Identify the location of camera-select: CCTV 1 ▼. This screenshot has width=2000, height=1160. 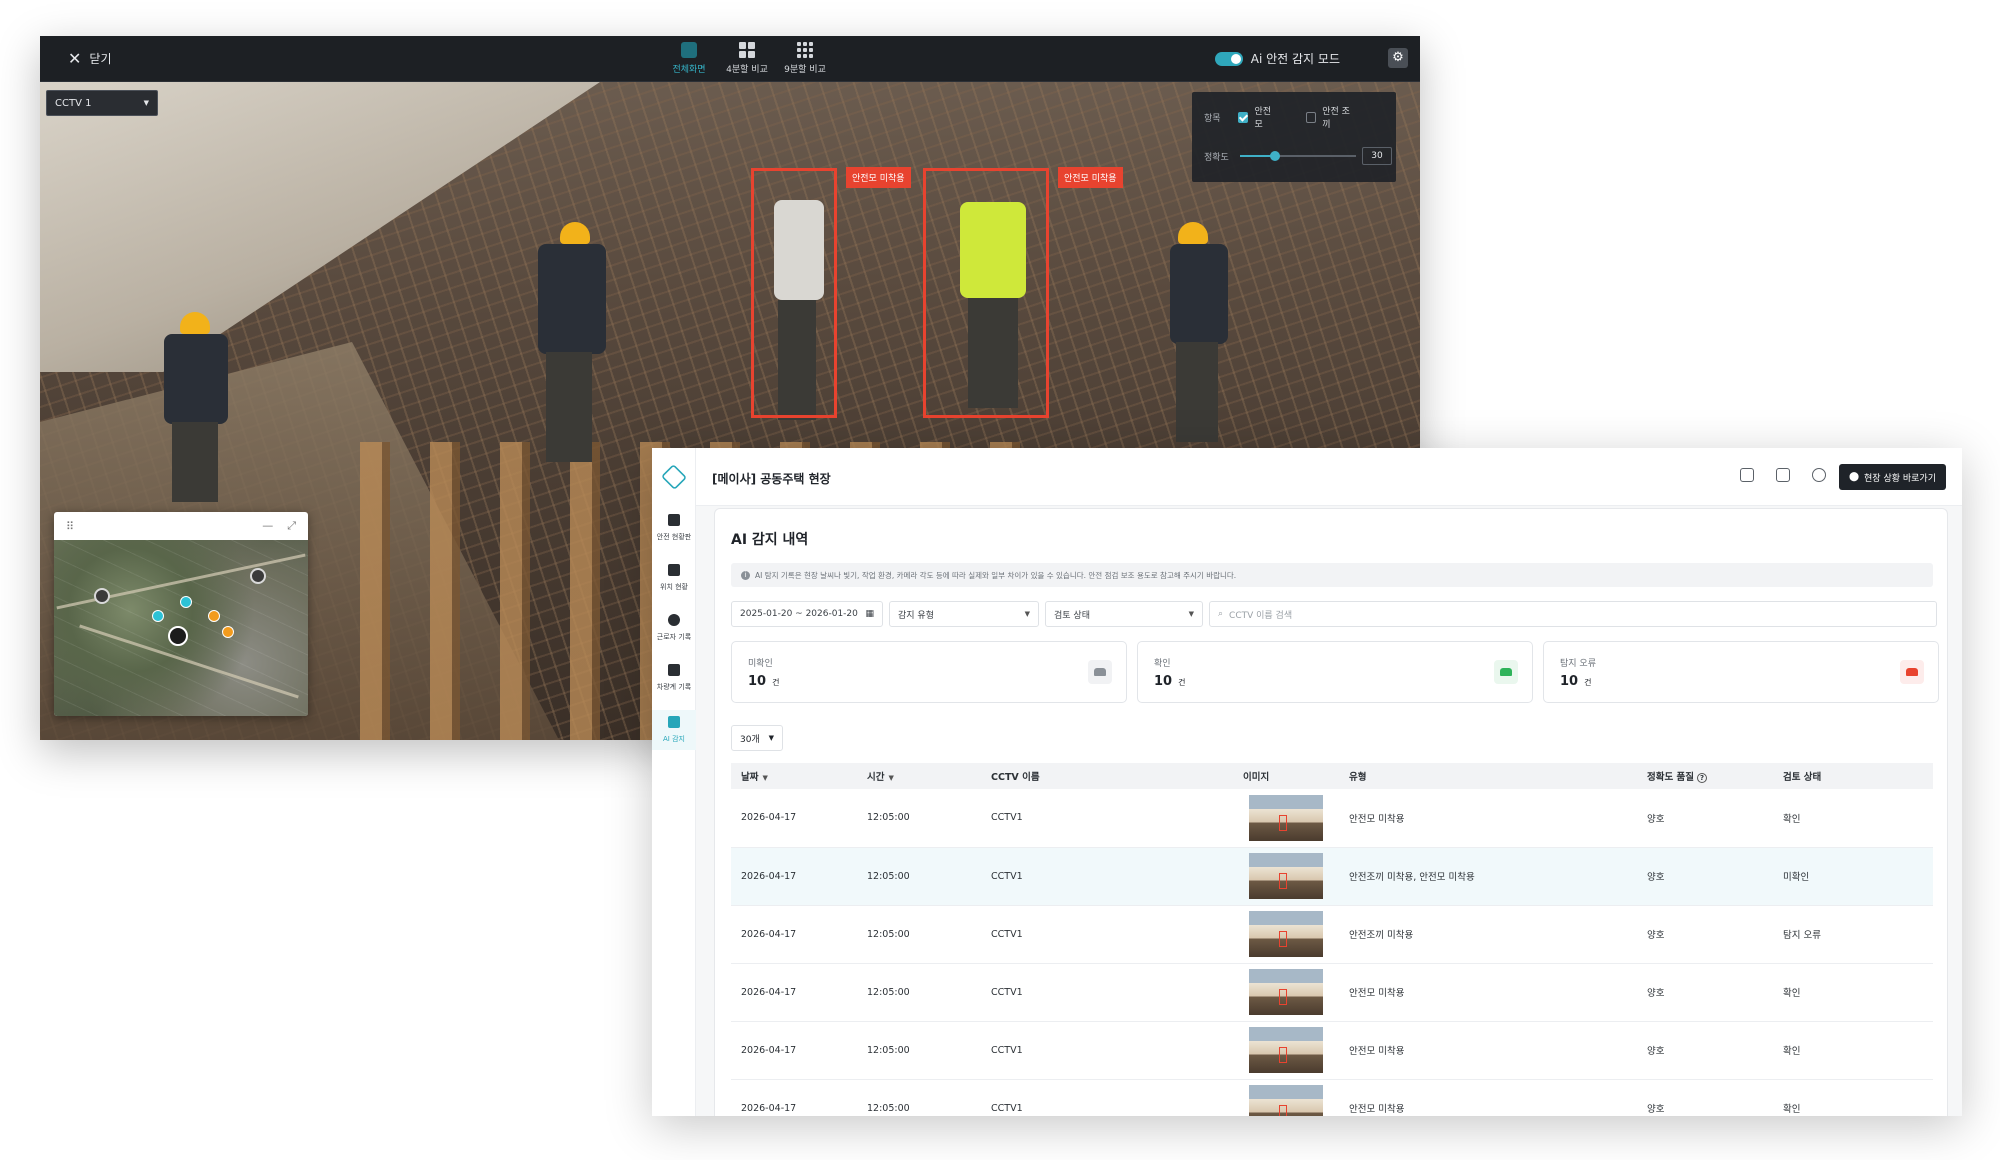
(102, 103).